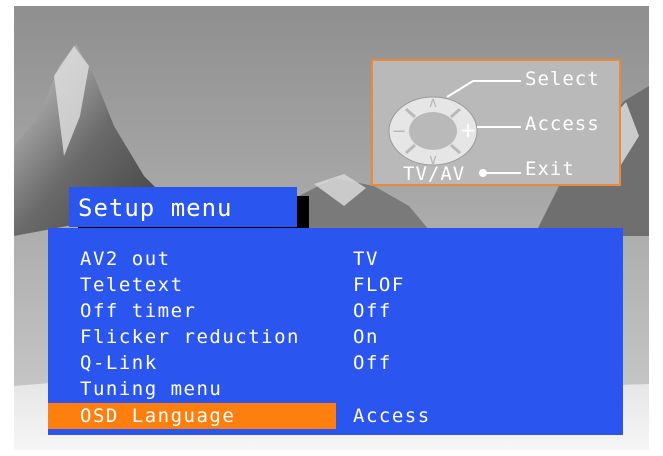 The height and width of the screenshot is (456, 663). I want to click on menu-item-flicker-reduction: Flicker reduction On, so click(335, 337).